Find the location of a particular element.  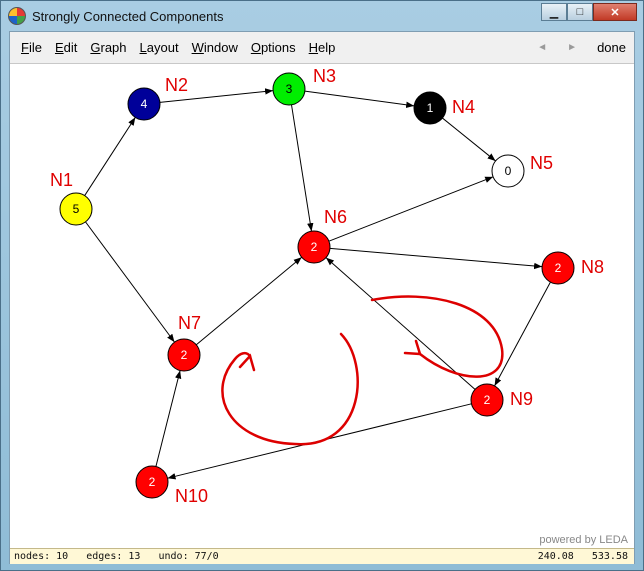

close-button: ✕ is located at coordinates (615, 12).